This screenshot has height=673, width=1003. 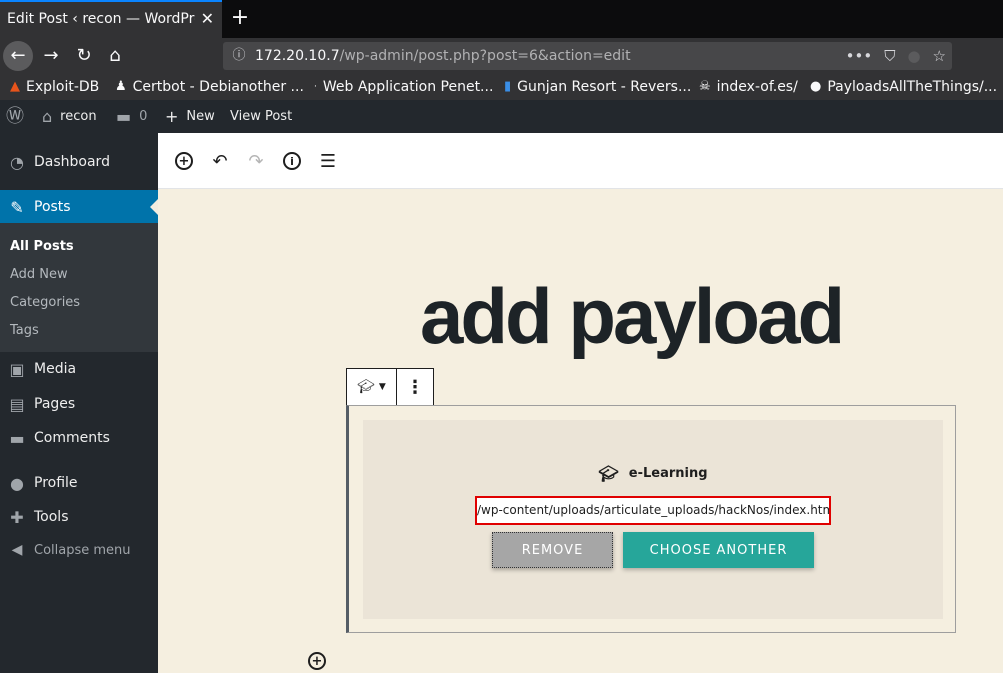 What do you see at coordinates (17, 162) in the screenshot?
I see `gauge-icon: ◔` at bounding box center [17, 162].